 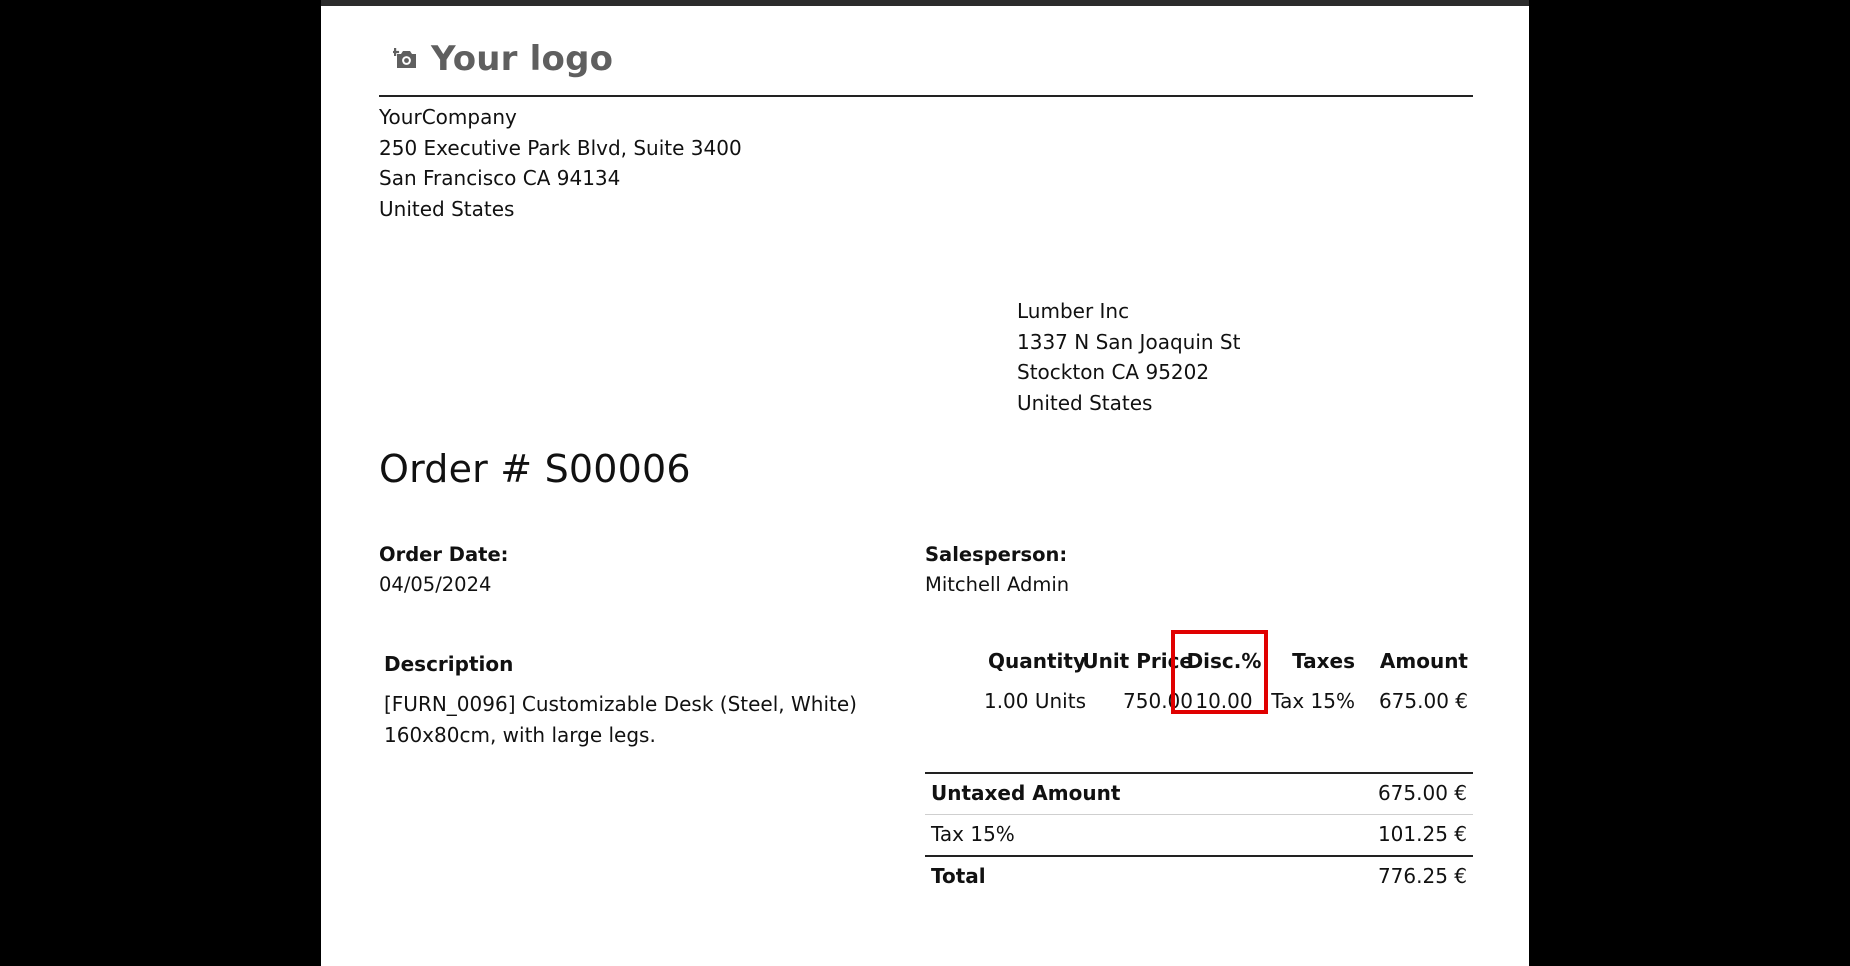 I want to click on line-amount: 675.00 €, so click(x=1423, y=701).